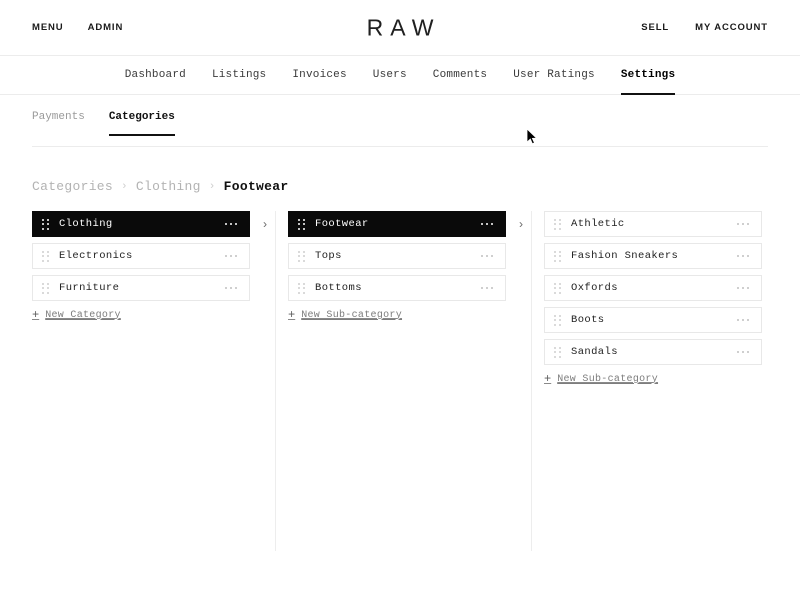  What do you see at coordinates (598, 224) in the screenshot?
I see `list-item-label: Athletic` at bounding box center [598, 224].